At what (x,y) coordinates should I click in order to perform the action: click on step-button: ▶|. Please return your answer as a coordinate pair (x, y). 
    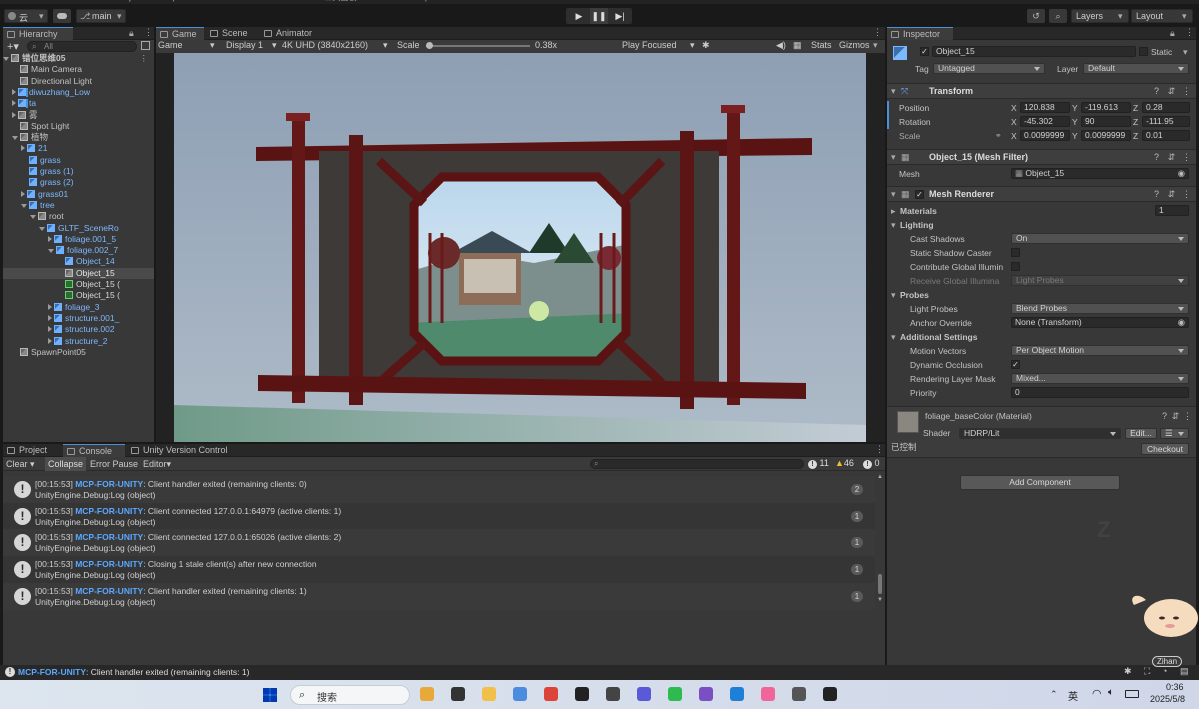
    Looking at the image, I should click on (620, 16).